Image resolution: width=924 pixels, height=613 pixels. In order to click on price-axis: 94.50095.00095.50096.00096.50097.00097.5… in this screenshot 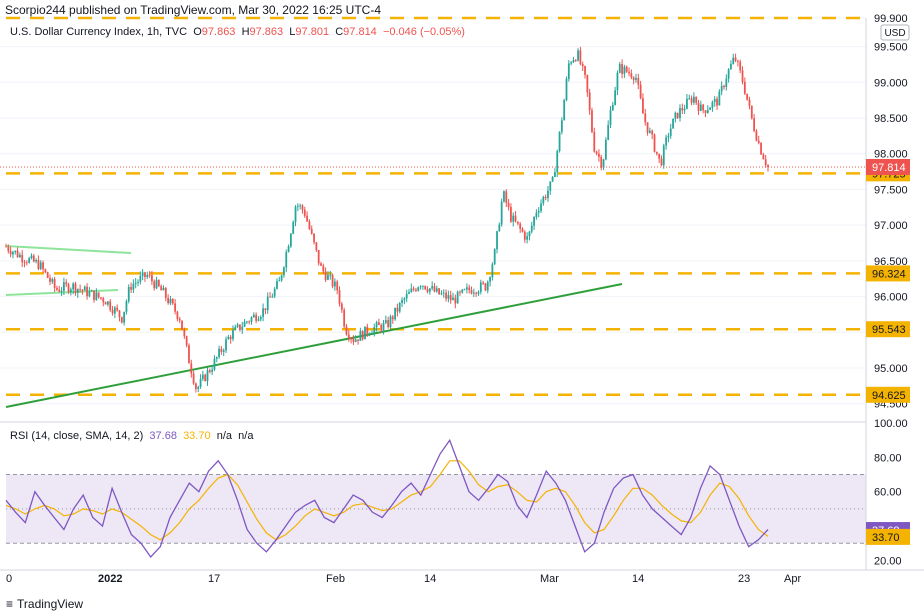, I will do `click(888, 212)`.